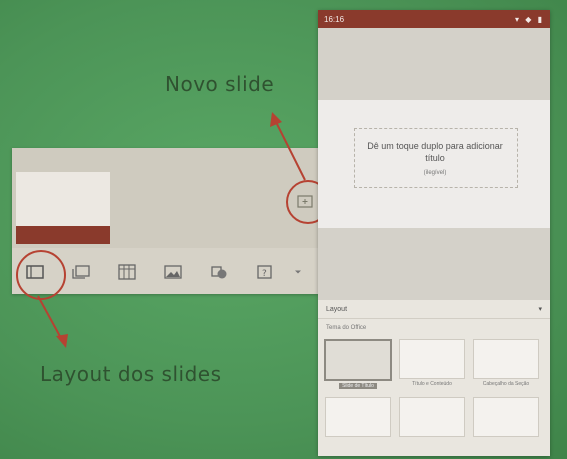 This screenshot has width=567, height=459. Describe the element at coordinates (52, 321) in the screenshot. I see `arrow-layout-dos-slides` at that location.